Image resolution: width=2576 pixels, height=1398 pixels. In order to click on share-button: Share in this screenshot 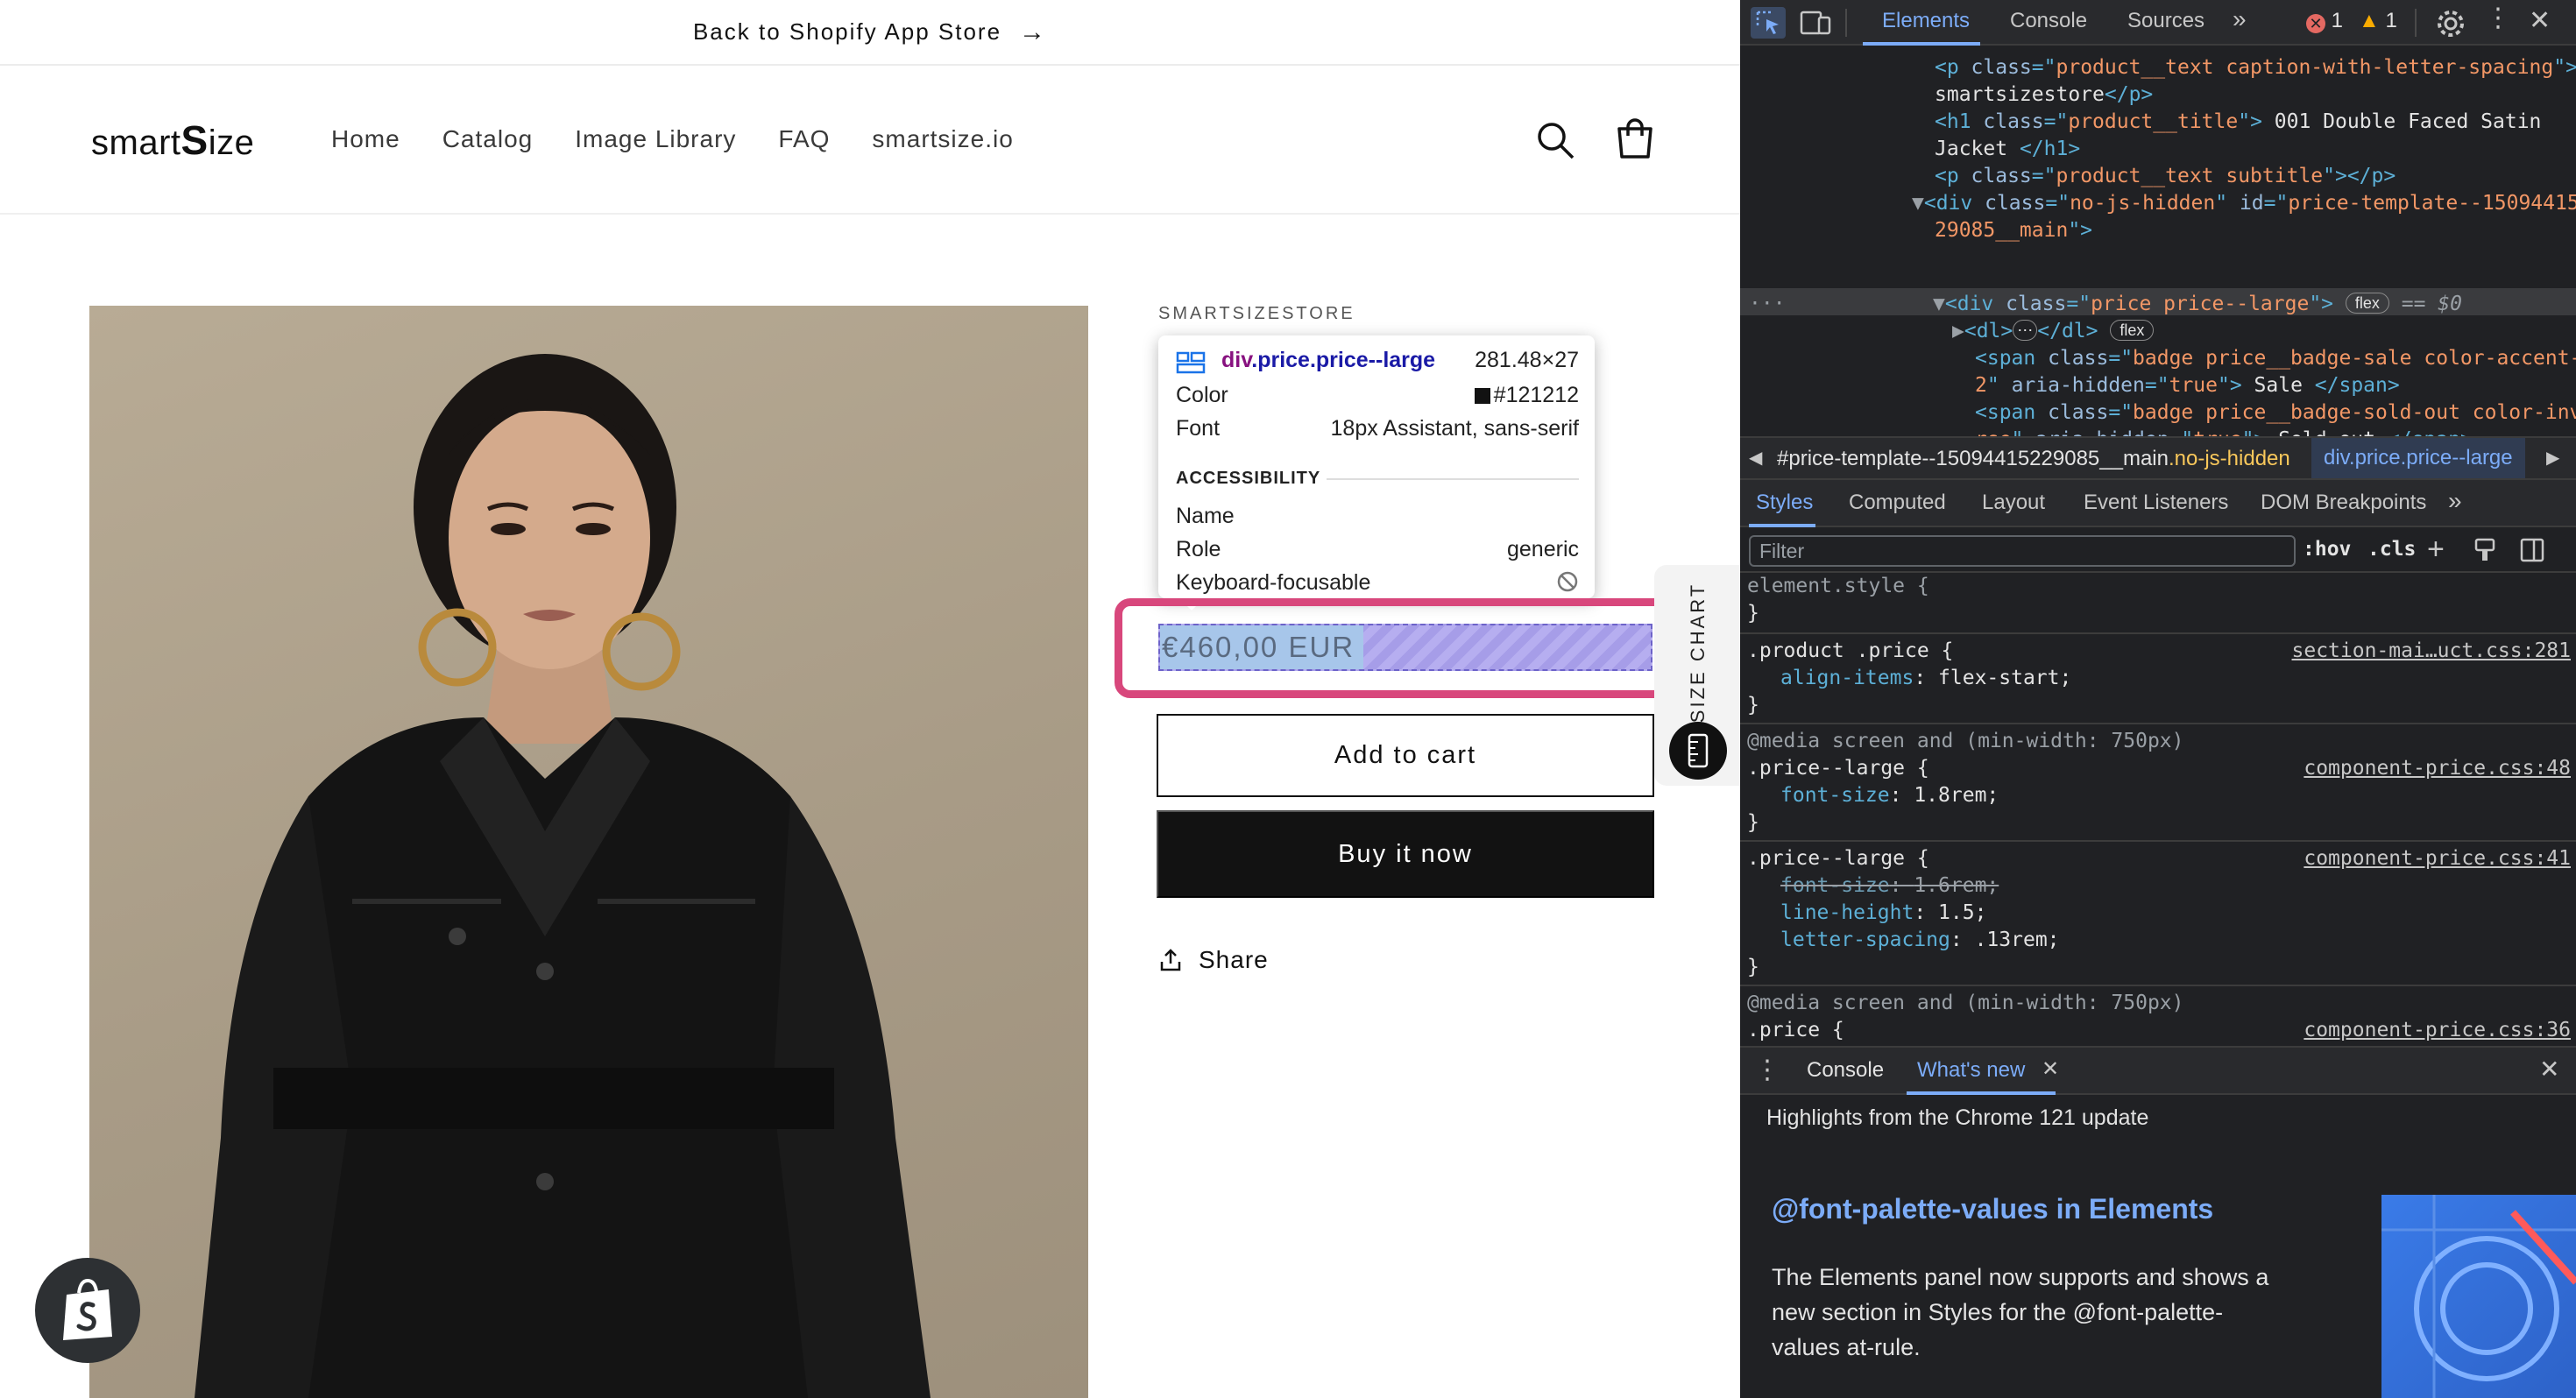, I will do `click(1213, 960)`.